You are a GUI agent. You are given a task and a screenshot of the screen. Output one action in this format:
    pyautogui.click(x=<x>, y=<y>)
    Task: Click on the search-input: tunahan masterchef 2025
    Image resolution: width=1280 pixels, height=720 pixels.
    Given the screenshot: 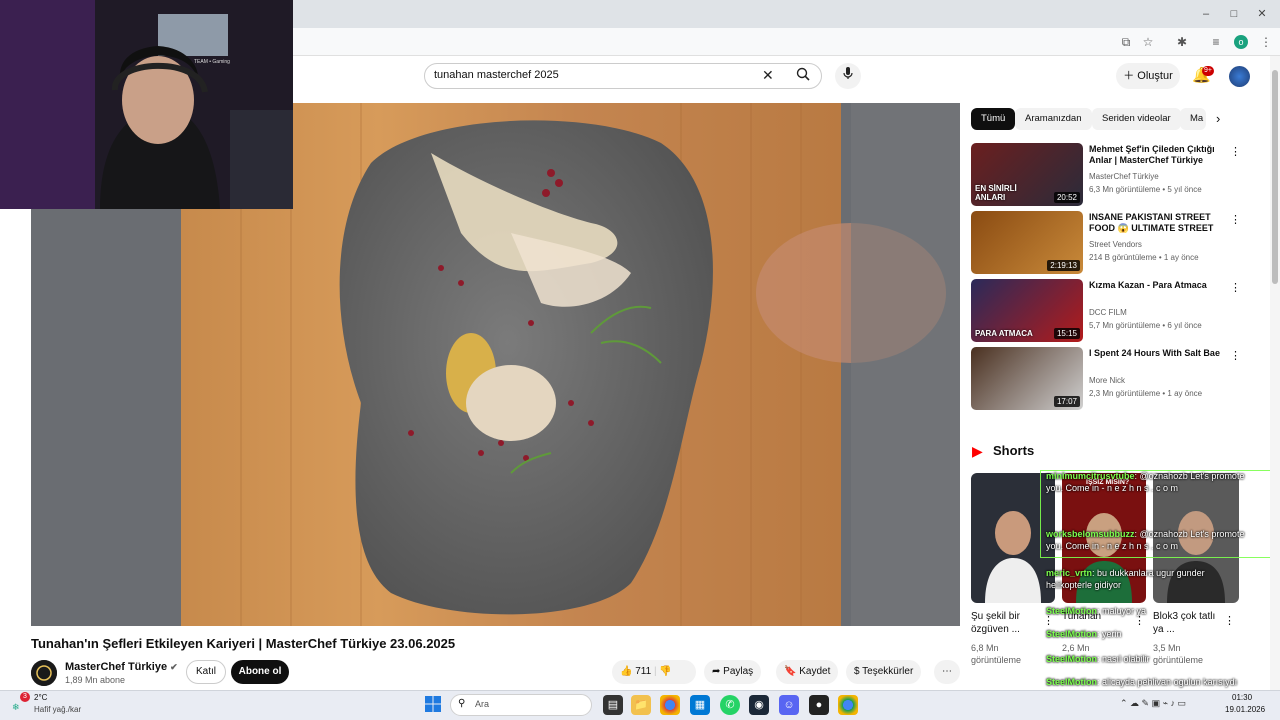 What is the action you would take?
    pyautogui.click(x=496, y=75)
    